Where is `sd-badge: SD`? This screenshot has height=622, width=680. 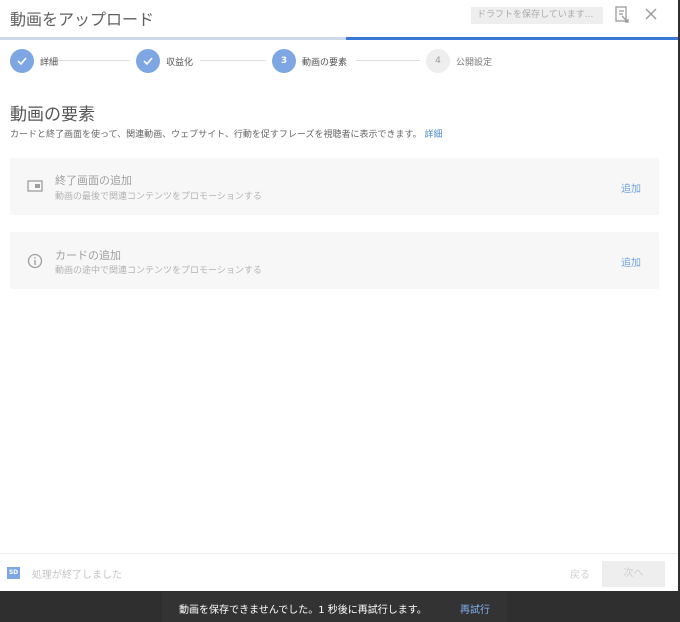
sd-badge: SD is located at coordinates (13, 573).